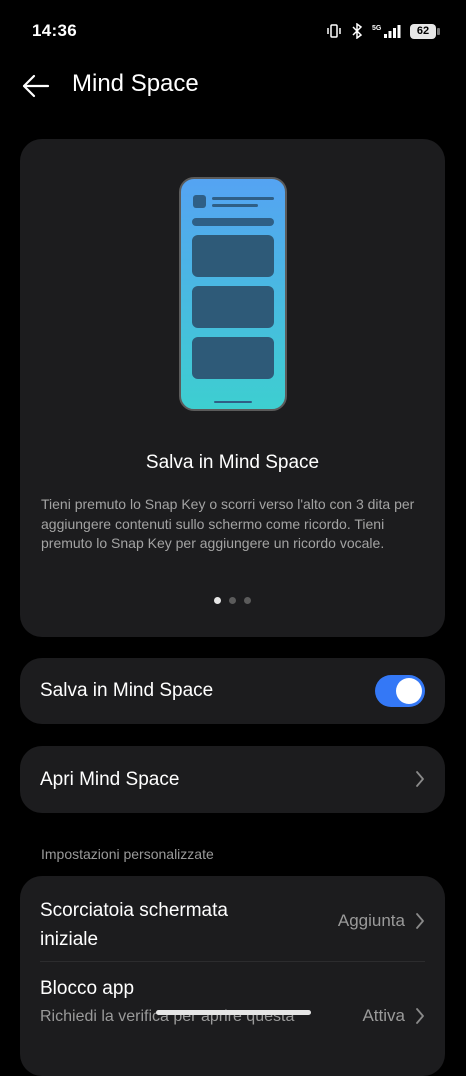 The image size is (466, 1076). What do you see at coordinates (371, 920) in the screenshot?
I see `home-shortcut-value: Aggiunta` at bounding box center [371, 920].